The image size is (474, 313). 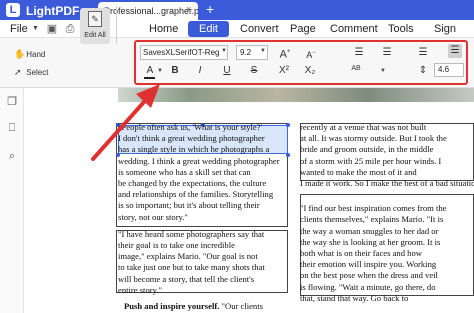 What do you see at coordinates (18, 72) in the screenshot?
I see `cursor-icon: ➚` at bounding box center [18, 72].